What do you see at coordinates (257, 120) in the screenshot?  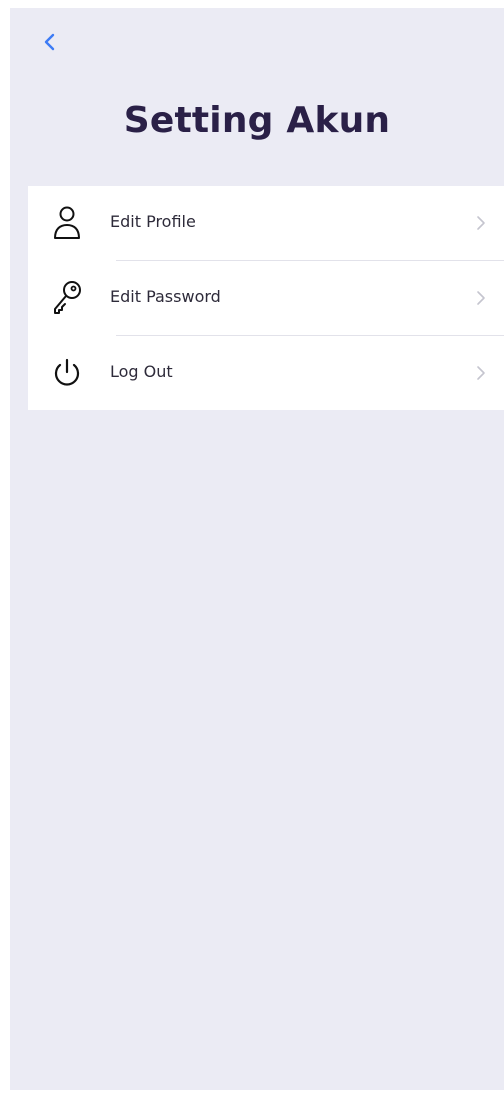 I see `page-title: Setting Akun` at bounding box center [257, 120].